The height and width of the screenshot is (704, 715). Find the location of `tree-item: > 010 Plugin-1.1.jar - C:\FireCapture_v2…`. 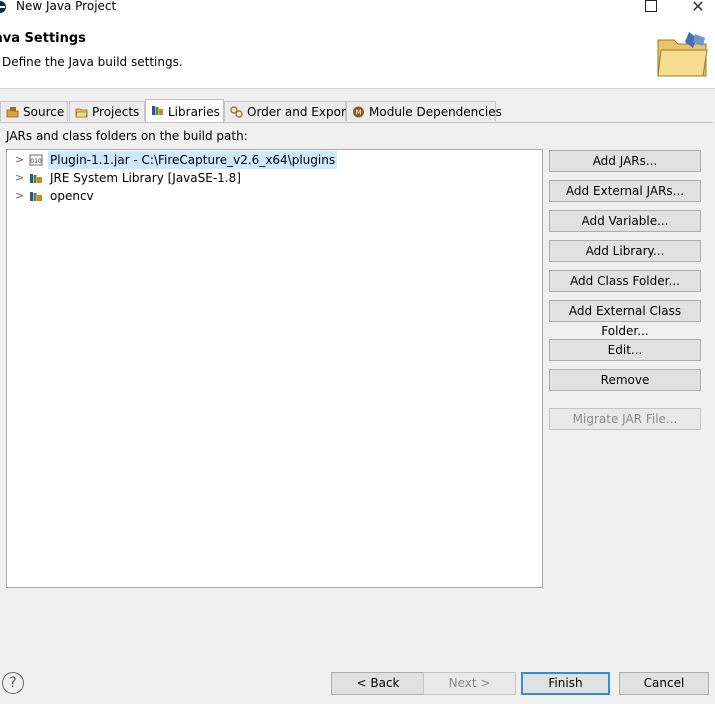

tree-item: > 010 Plugin-1.1.jar - C:\FireCapture_v2… is located at coordinates (272, 160).